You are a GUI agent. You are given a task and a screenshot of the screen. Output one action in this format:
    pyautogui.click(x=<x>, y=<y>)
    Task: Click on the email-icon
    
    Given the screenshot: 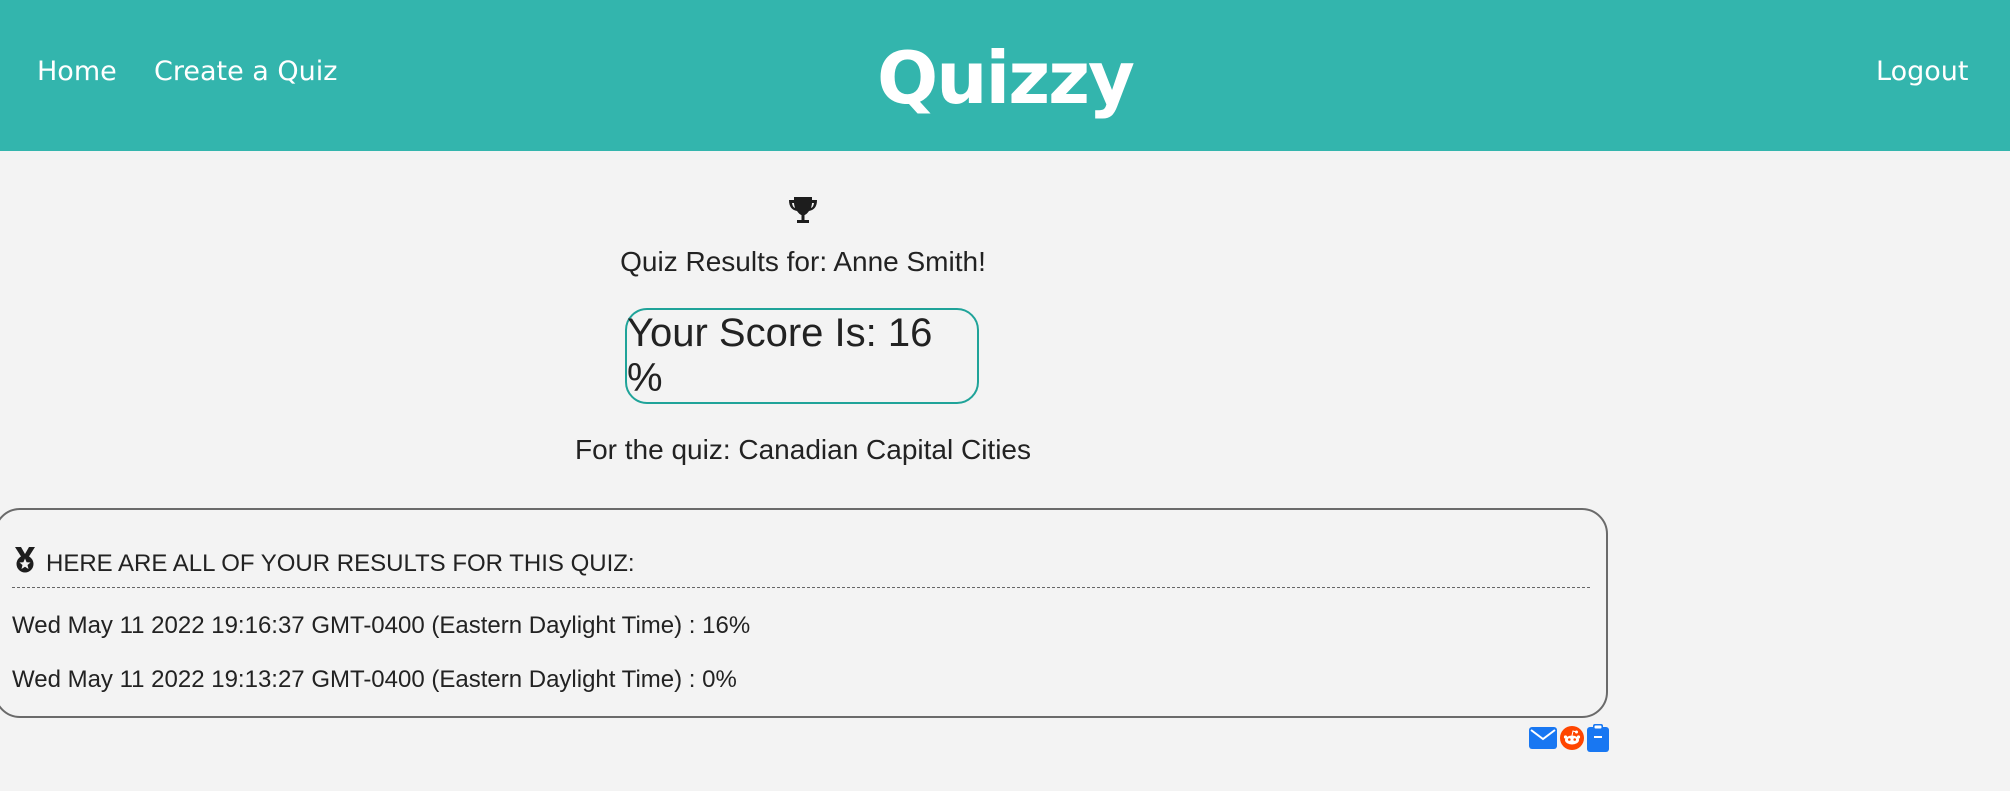 What is the action you would take?
    pyautogui.click(x=1543, y=740)
    